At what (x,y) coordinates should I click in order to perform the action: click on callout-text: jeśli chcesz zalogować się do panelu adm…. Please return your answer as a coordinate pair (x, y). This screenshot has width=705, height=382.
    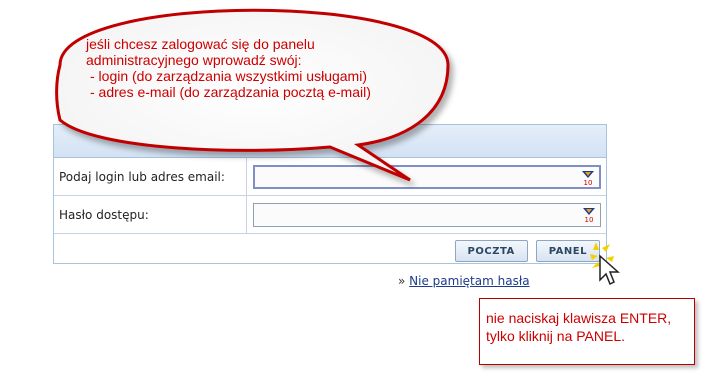
    Looking at the image, I should click on (256, 68).